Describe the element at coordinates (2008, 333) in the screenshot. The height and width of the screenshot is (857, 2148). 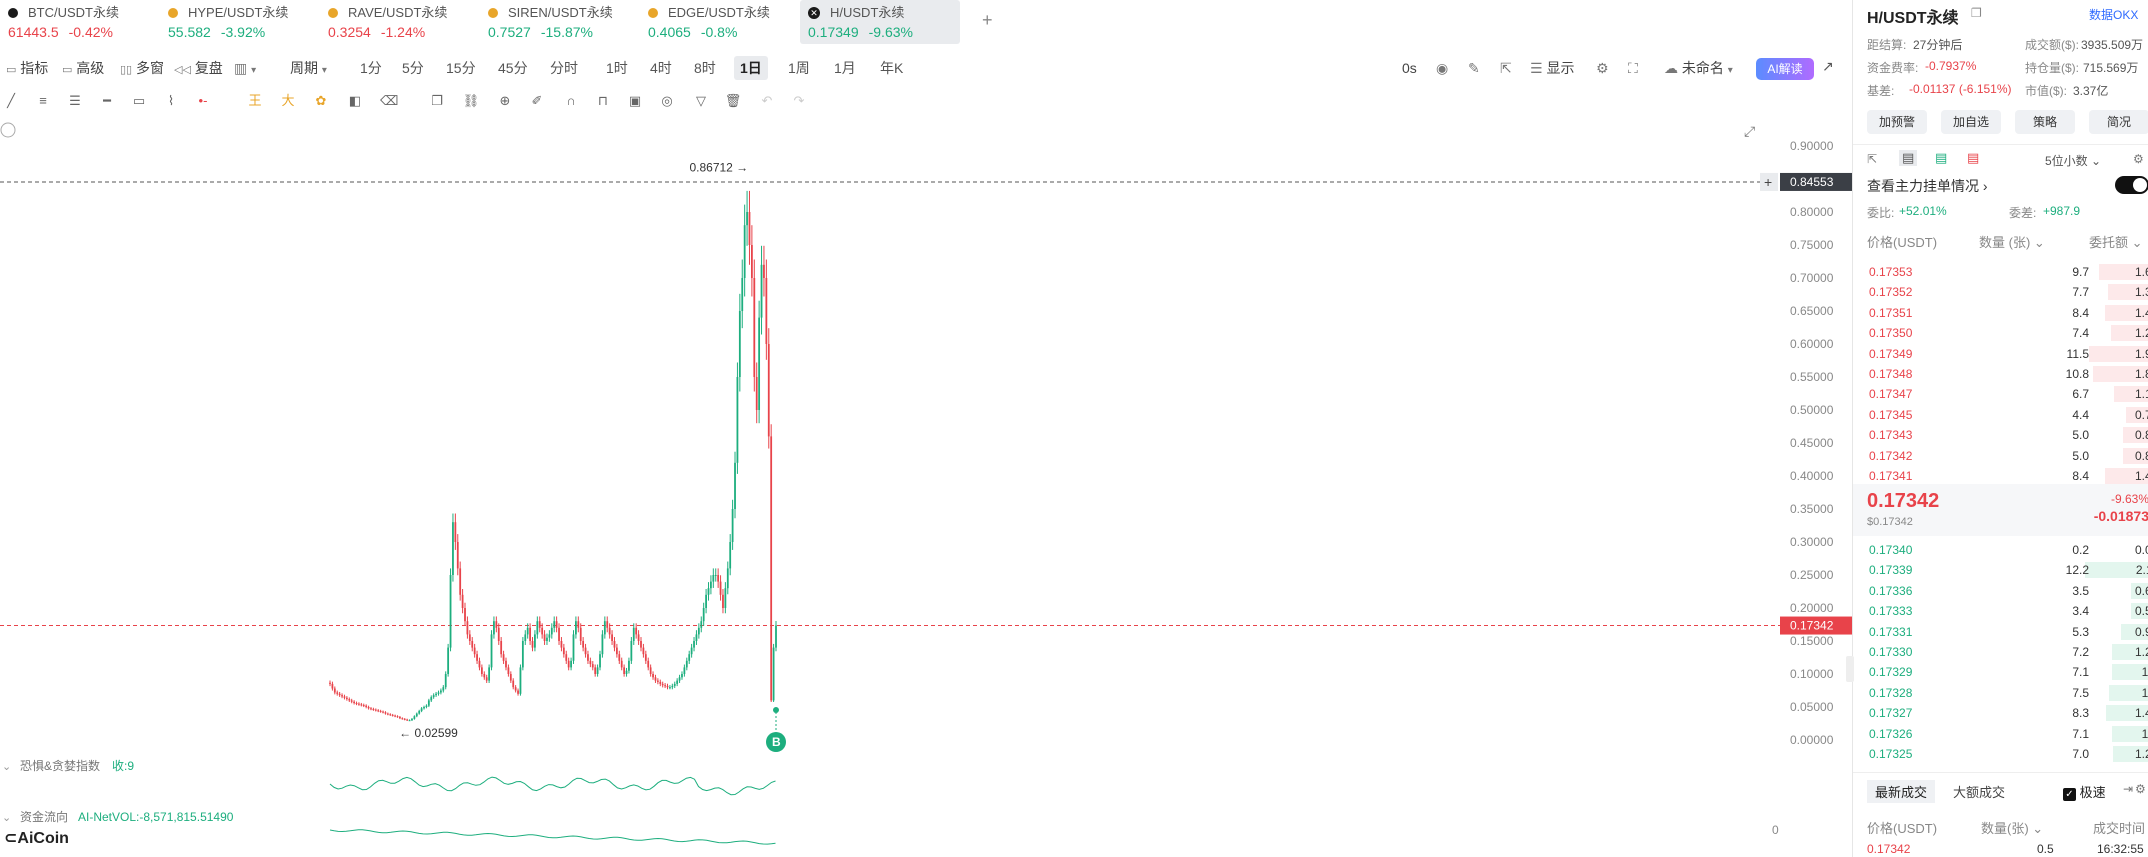
I see `ask-row: 0.17350 7.4 1.284` at that location.